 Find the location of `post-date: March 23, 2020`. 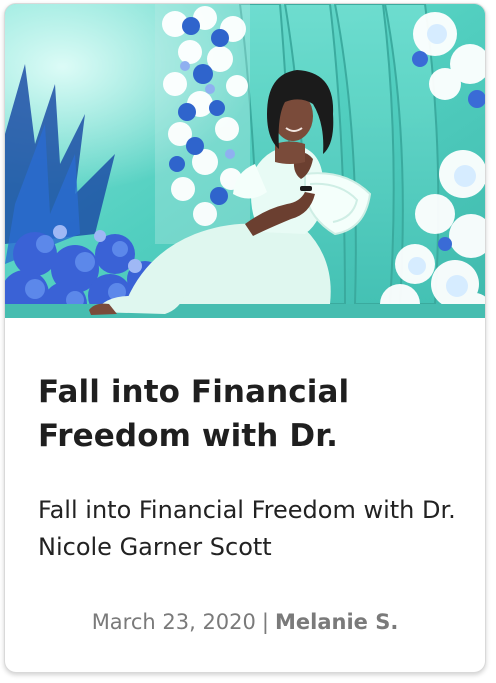

post-date: March 23, 2020 is located at coordinates (173, 622).